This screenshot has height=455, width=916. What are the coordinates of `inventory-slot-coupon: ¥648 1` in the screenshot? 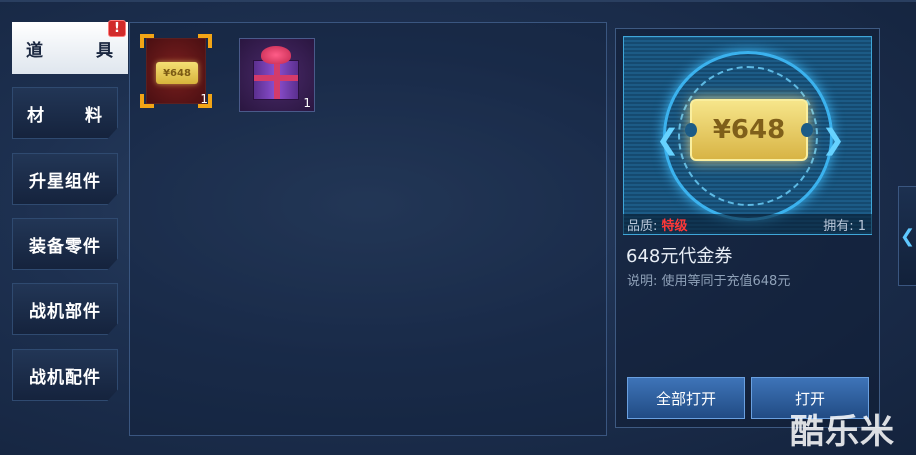 It's located at (176, 71).